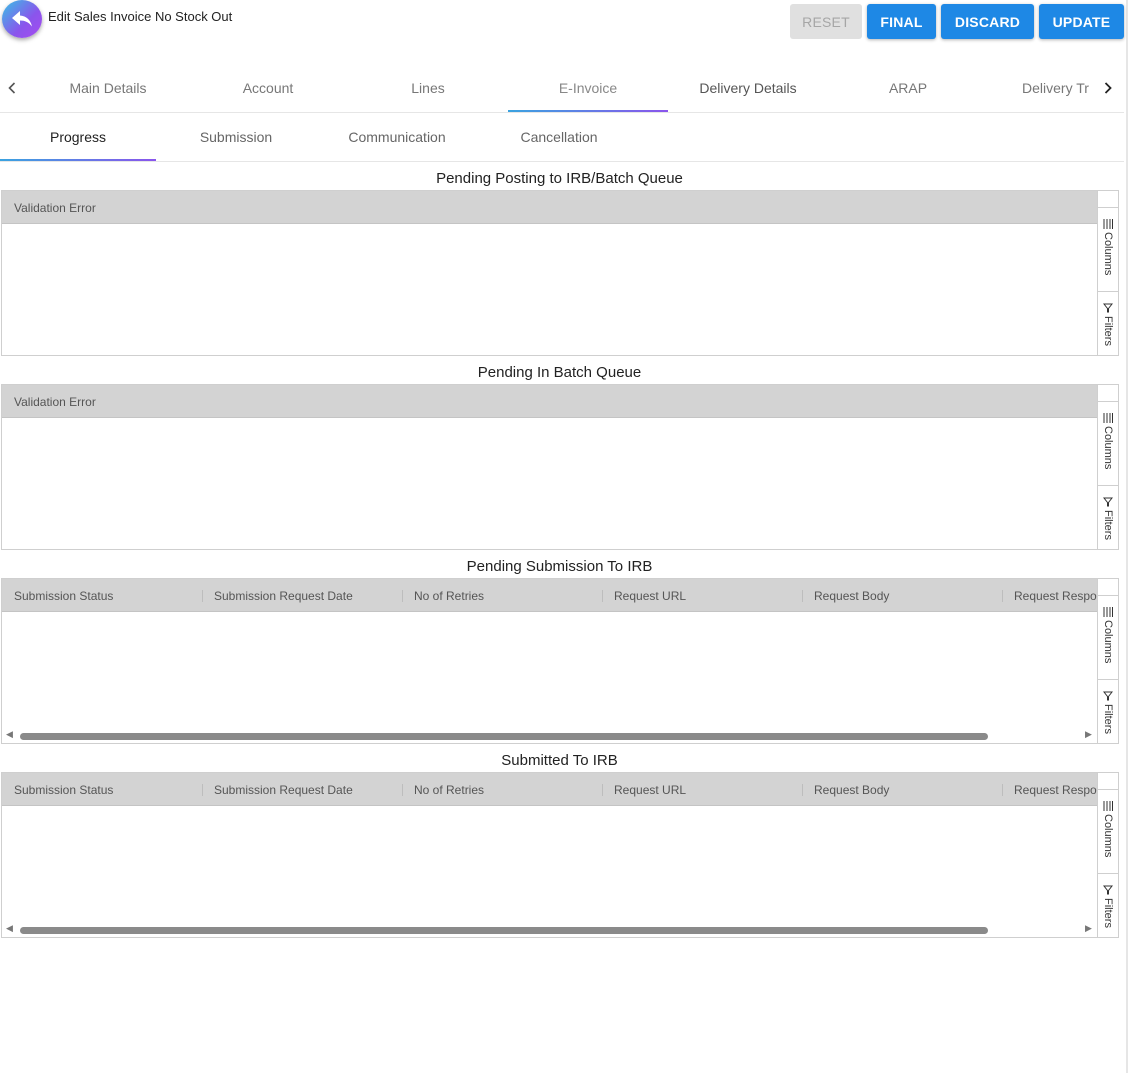 The height and width of the screenshot is (1073, 1128). I want to click on tab-scroll-left-button, so click(12, 88).